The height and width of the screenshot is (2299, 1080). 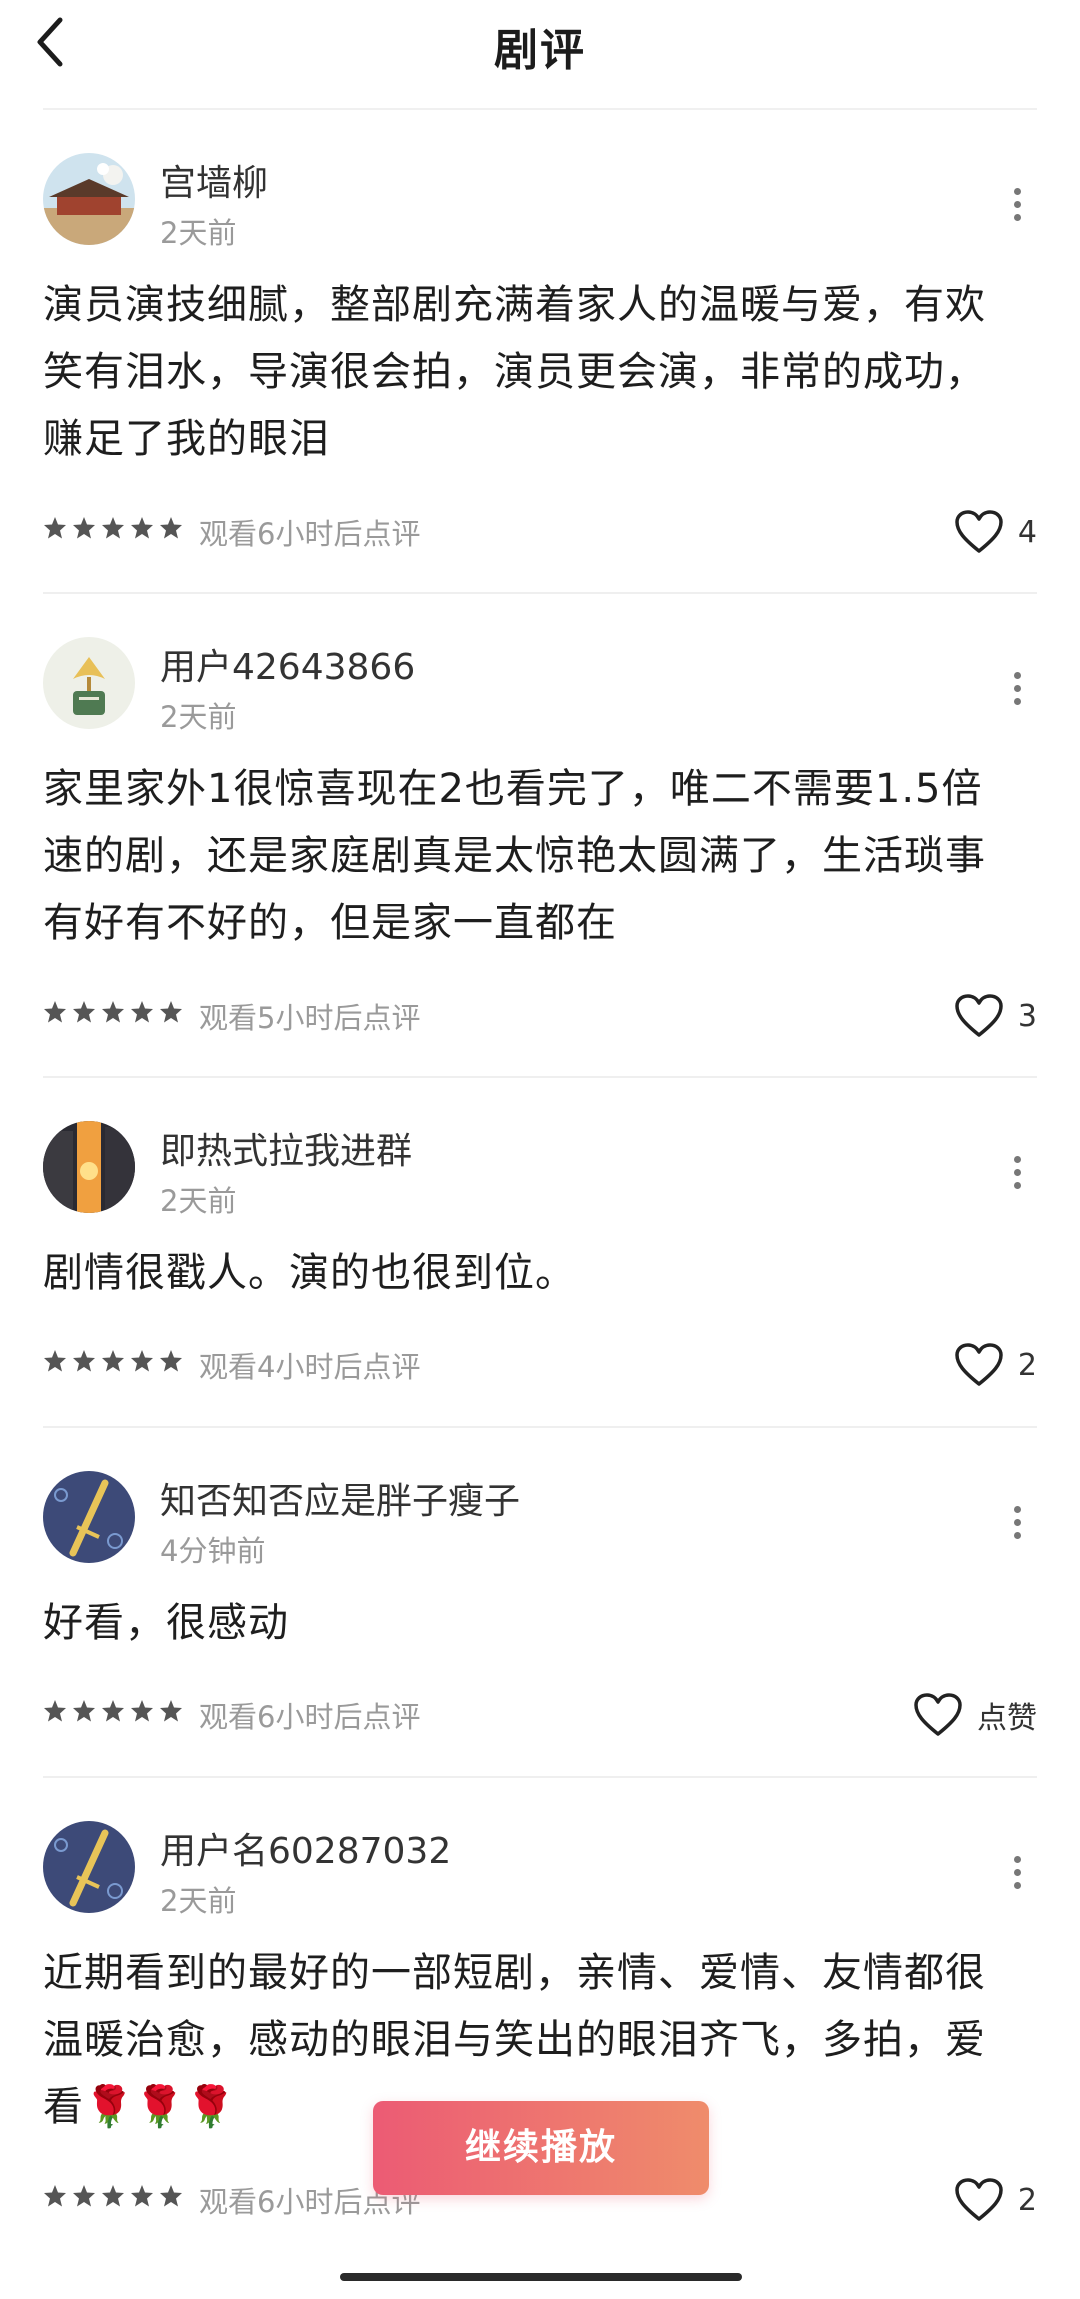 What do you see at coordinates (186, 439) in the screenshot?
I see `content-line: 赚足了我的眼泪` at bounding box center [186, 439].